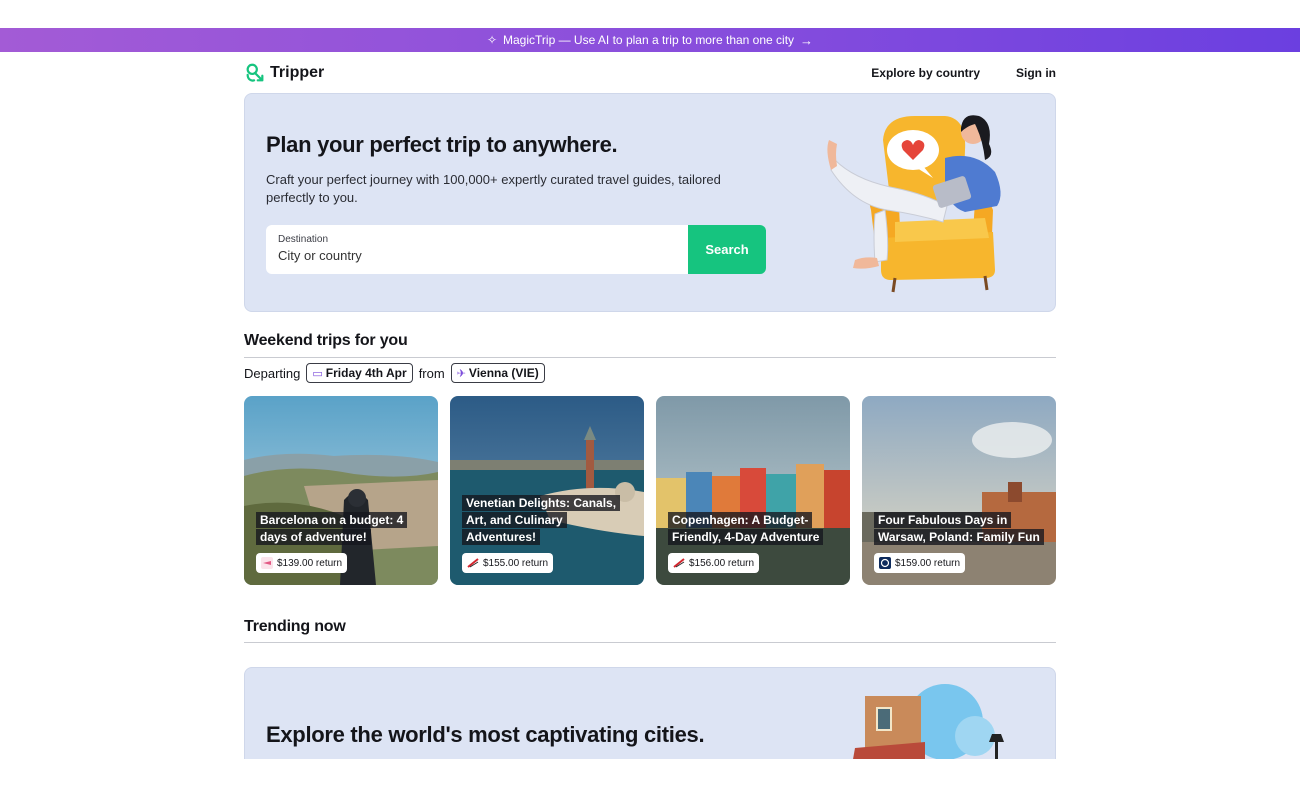 Image resolution: width=1300 pixels, height=788 pixels. Describe the element at coordinates (650, 341) in the screenshot. I see `weekend-trips-heading: Weekend trips for you` at that location.